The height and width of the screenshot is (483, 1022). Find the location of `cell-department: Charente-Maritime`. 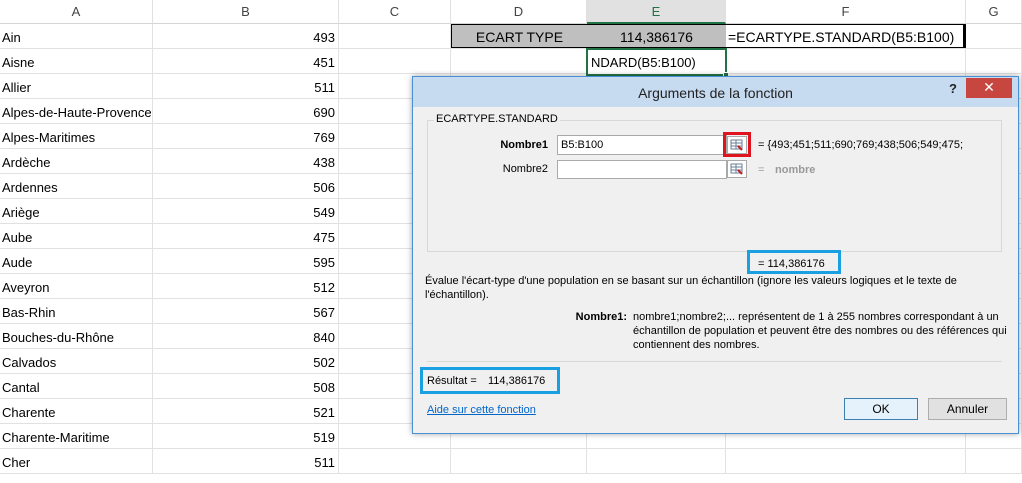

cell-department: Charente-Maritime is located at coordinates (76, 436).